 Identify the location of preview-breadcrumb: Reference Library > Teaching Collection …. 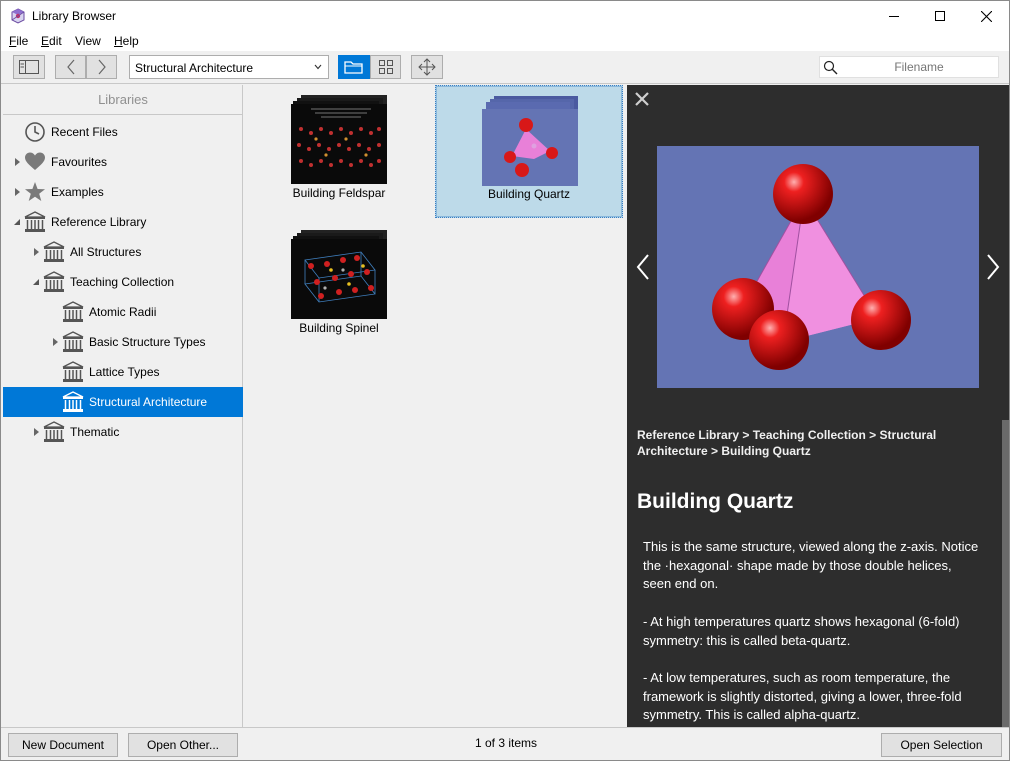
(787, 443).